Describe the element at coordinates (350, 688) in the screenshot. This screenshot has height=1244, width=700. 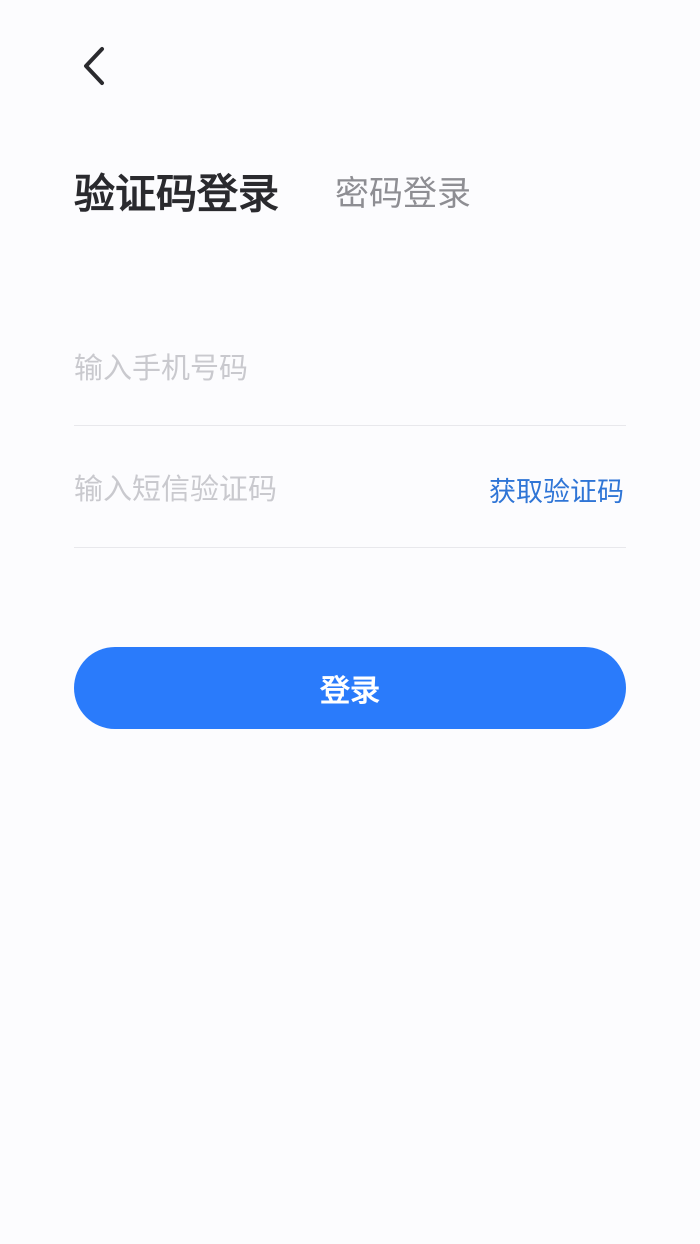
I see `login-button: 登录` at that location.